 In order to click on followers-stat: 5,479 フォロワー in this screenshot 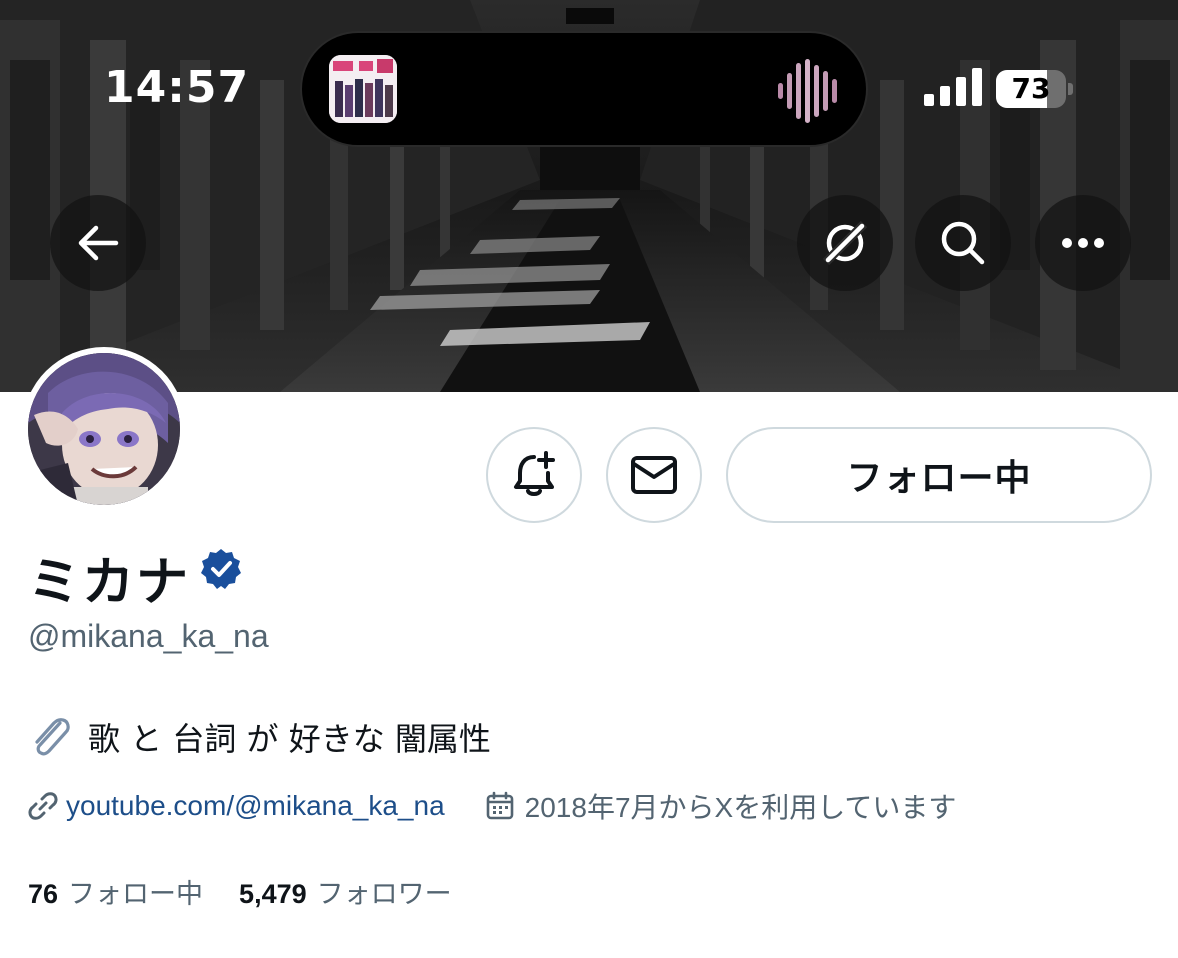, I will do `click(345, 891)`.